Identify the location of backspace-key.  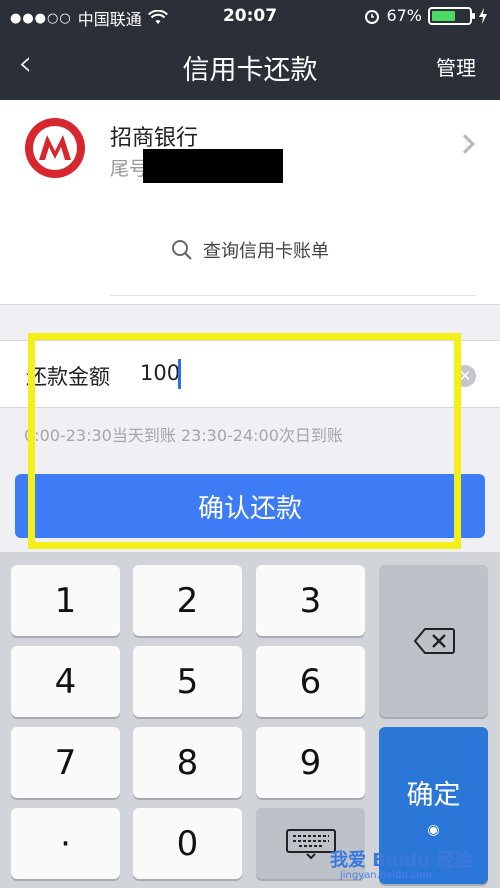
(433, 641).